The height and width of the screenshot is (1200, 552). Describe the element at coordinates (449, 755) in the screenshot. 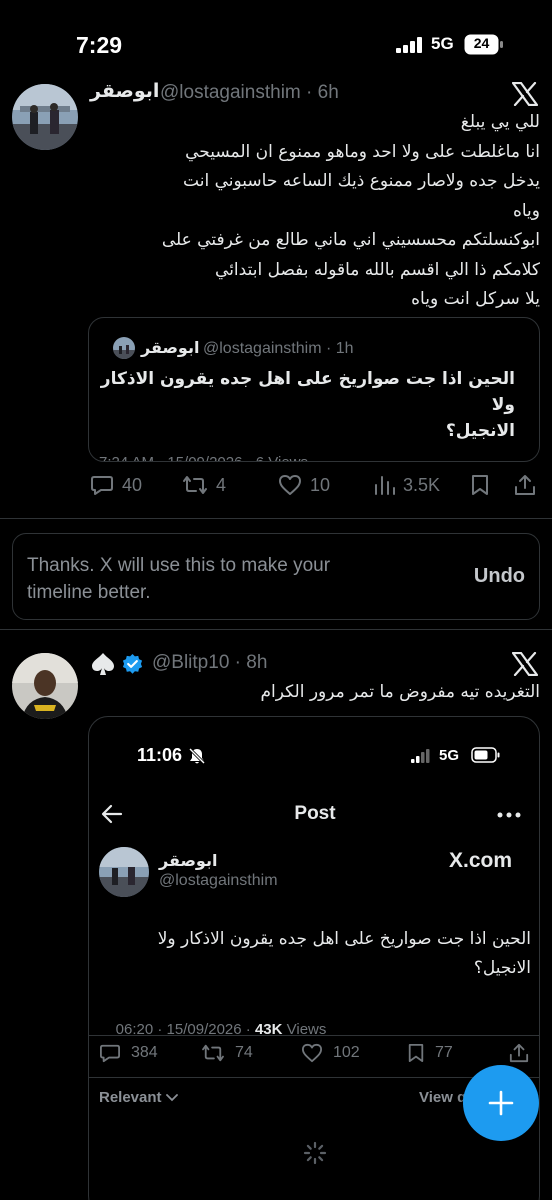

I see `screenshot-network: 5G` at that location.